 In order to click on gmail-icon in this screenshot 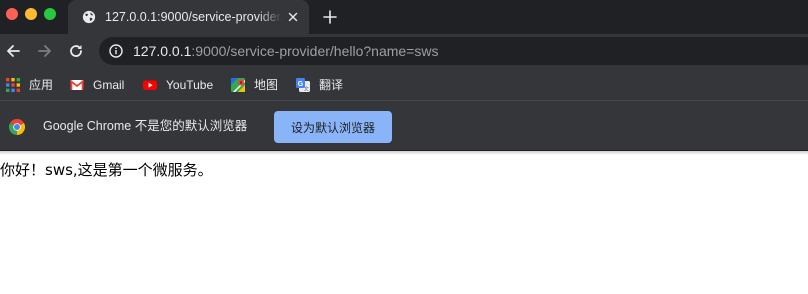, I will do `click(77, 84)`.